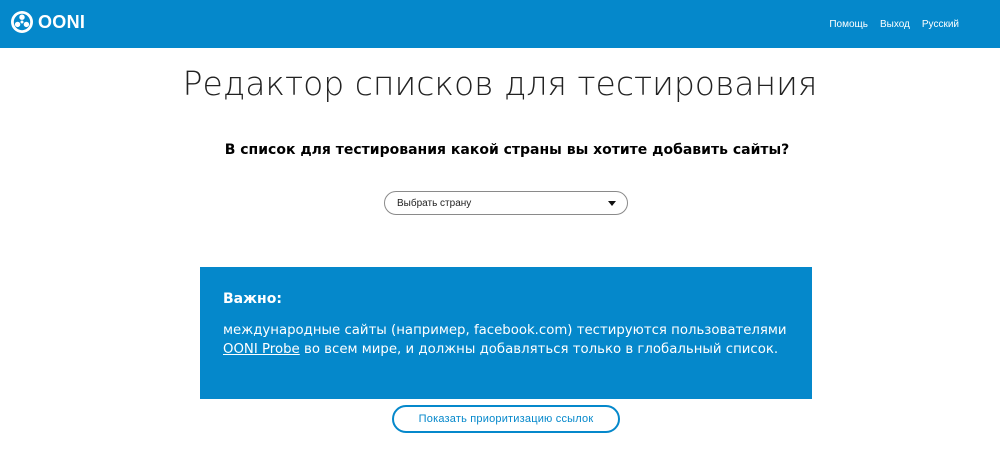  What do you see at coordinates (434, 203) in the screenshot?
I see `country-select-value: Выбрать страну` at bounding box center [434, 203].